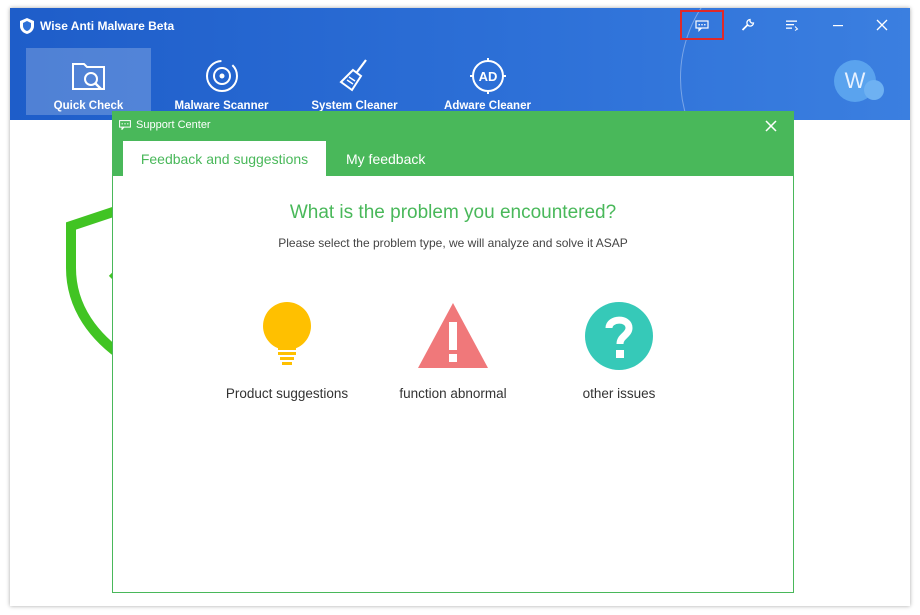  I want to click on option-function-abnormal: function abnormal, so click(453, 350).